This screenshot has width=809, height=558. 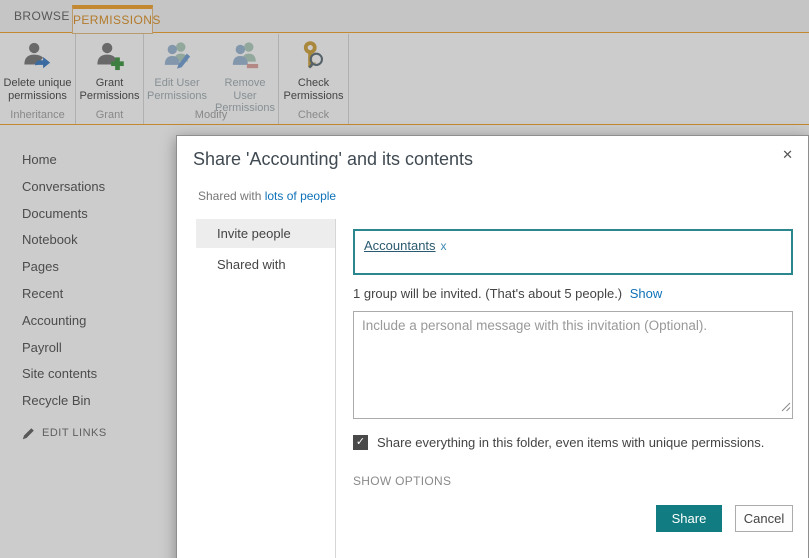 I want to click on dialog-title: Share 'Accounting' and its contents, so click(x=333, y=159).